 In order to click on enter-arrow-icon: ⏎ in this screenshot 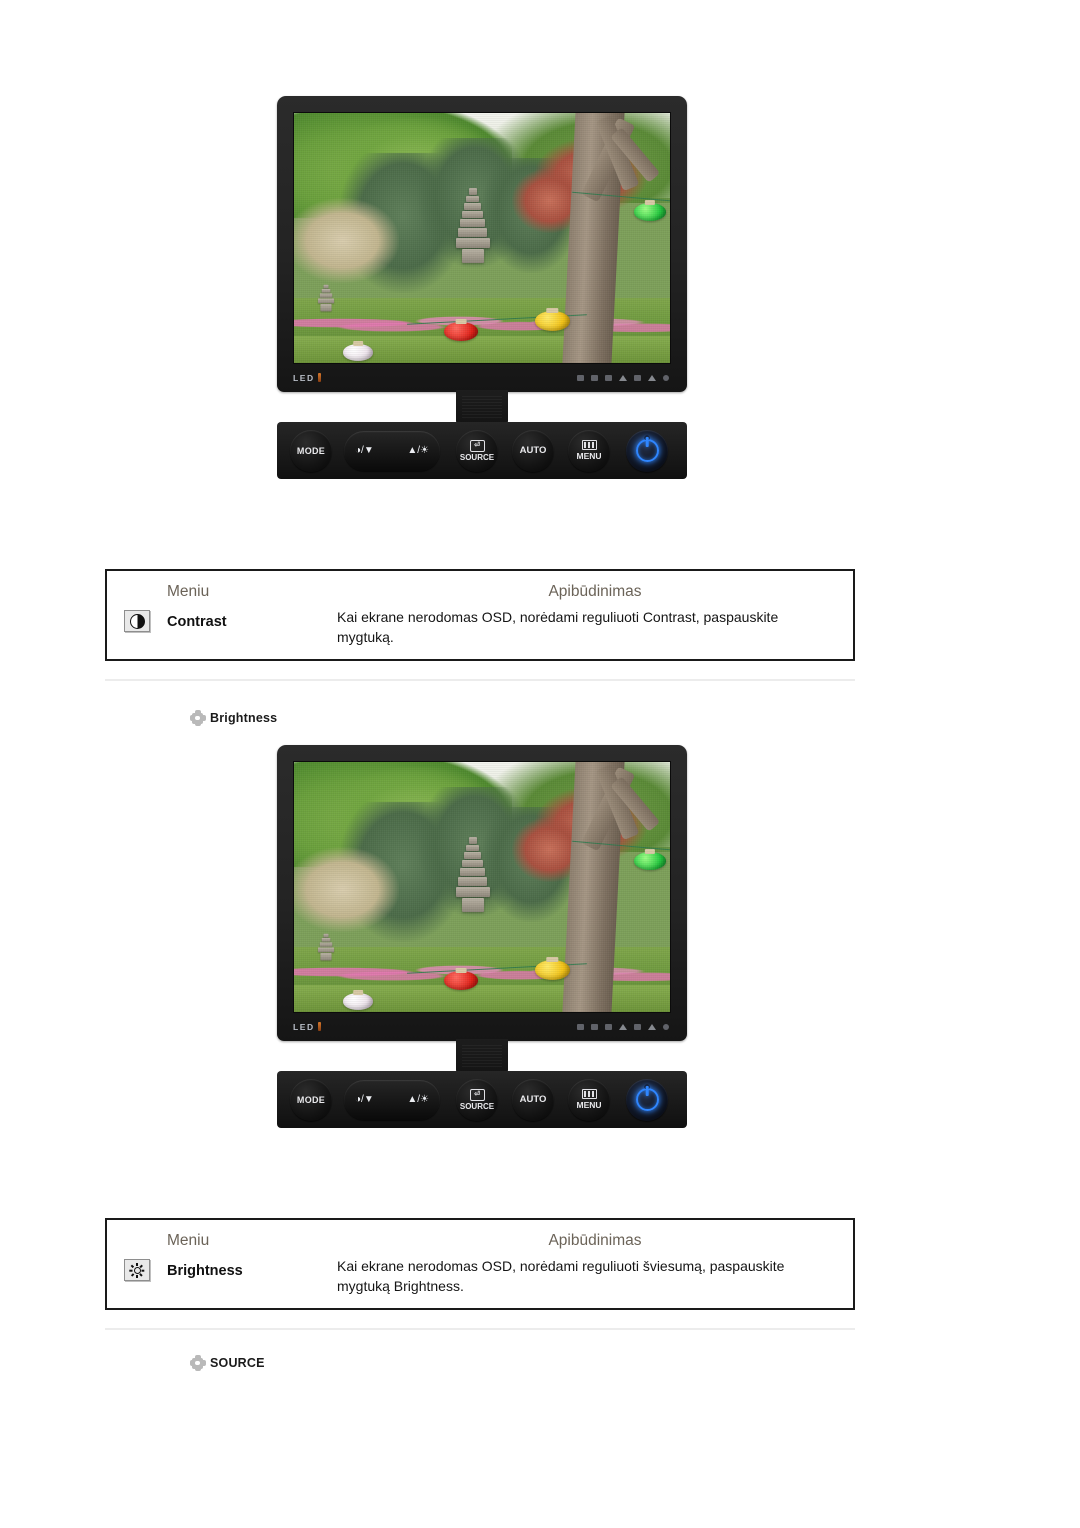, I will do `click(477, 445)`.